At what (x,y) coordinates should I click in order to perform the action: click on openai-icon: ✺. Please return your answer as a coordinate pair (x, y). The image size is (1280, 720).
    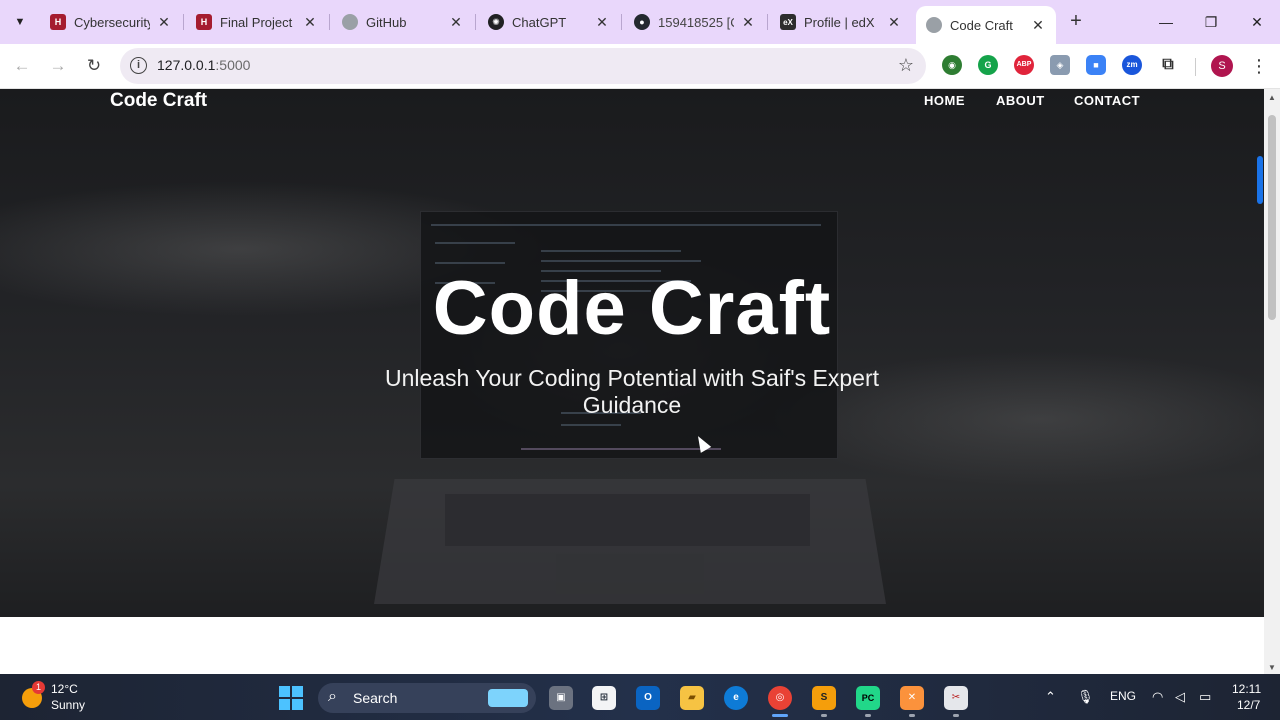
    Looking at the image, I should click on (496, 22).